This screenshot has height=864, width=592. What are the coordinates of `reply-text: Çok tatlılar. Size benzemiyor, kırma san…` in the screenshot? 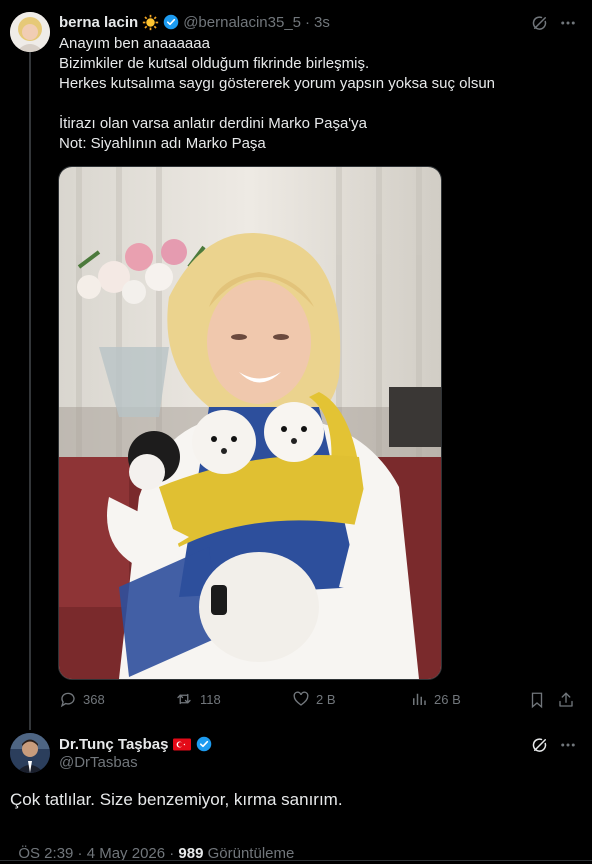 It's located at (176, 799).